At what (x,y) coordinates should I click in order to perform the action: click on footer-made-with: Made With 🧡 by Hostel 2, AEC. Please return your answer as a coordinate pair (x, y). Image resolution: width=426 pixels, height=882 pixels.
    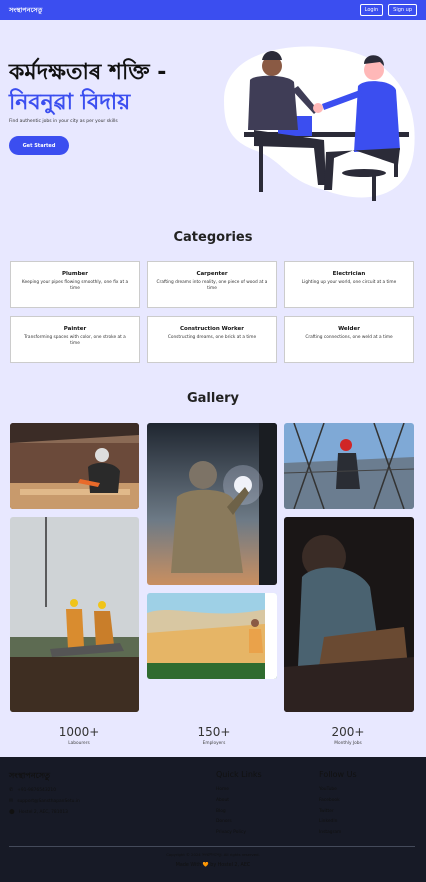
    Looking at the image, I should click on (213, 865).